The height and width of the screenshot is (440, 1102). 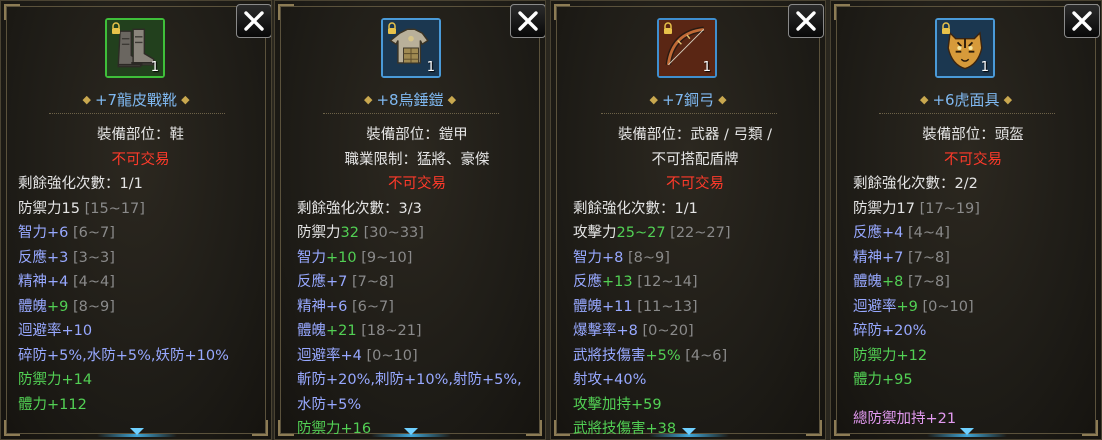 What do you see at coordinates (948, 306) in the screenshot?
I see `stat-range: [0~10]` at bounding box center [948, 306].